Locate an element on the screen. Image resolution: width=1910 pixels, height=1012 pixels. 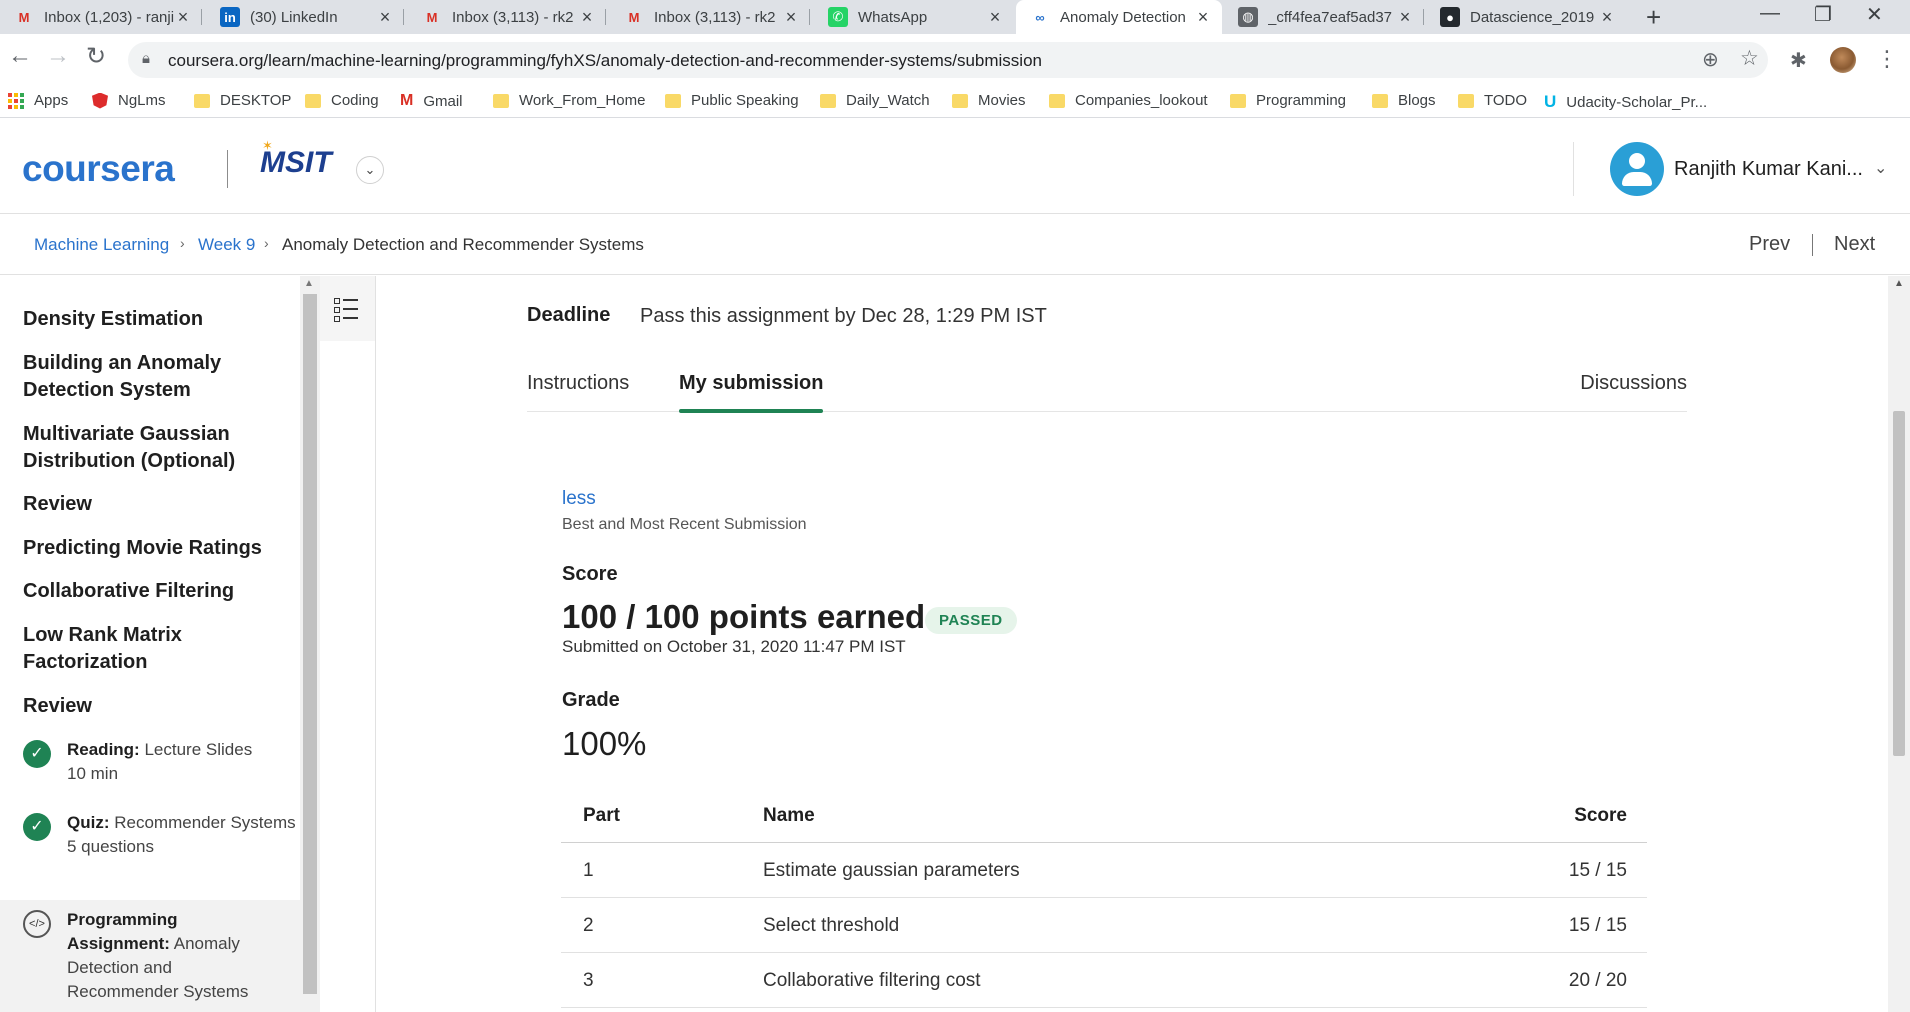
column-header-score: Score is located at coordinates (1600, 815).